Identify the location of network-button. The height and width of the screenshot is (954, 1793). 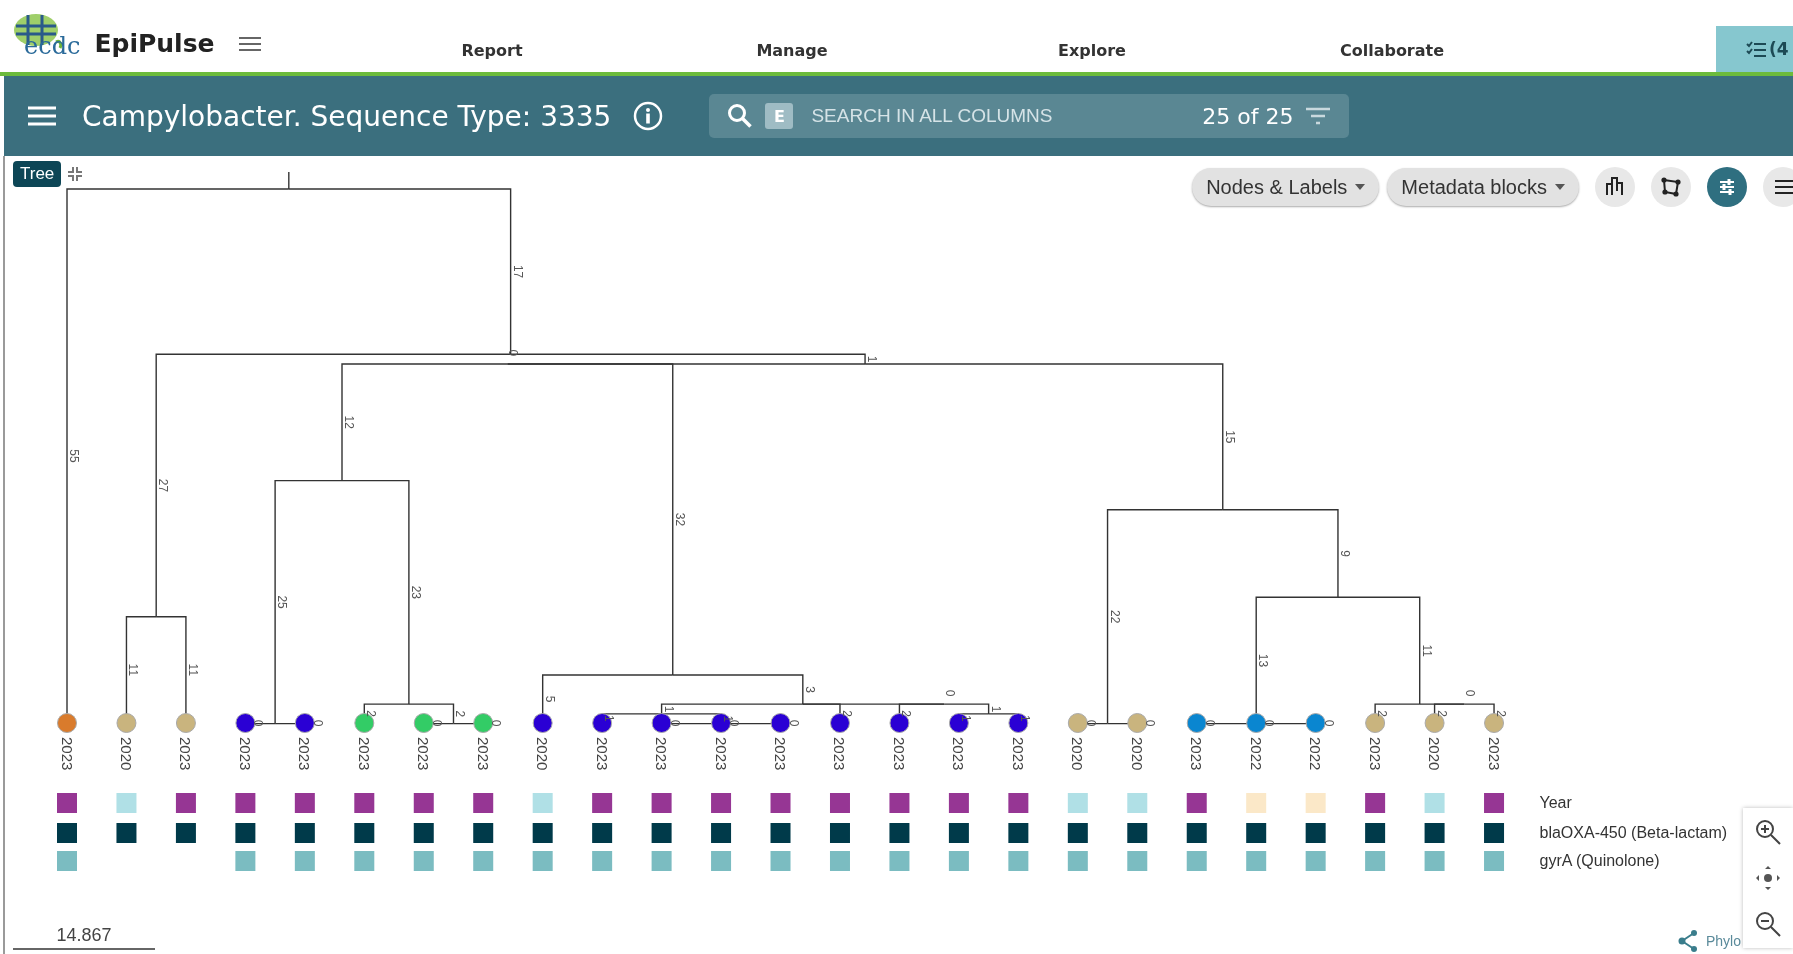
(1671, 187).